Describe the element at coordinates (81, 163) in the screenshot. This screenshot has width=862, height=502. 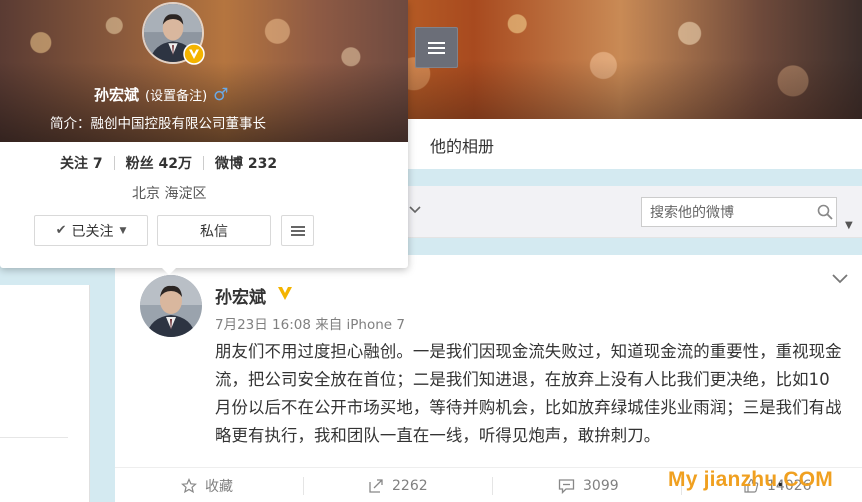
I see `following-count: 关注 7` at that location.